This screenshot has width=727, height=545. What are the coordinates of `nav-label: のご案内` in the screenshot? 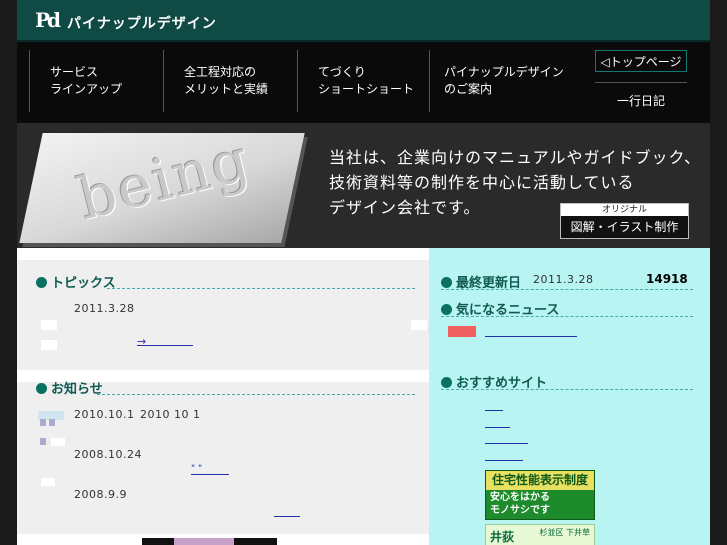 It's located at (468, 89).